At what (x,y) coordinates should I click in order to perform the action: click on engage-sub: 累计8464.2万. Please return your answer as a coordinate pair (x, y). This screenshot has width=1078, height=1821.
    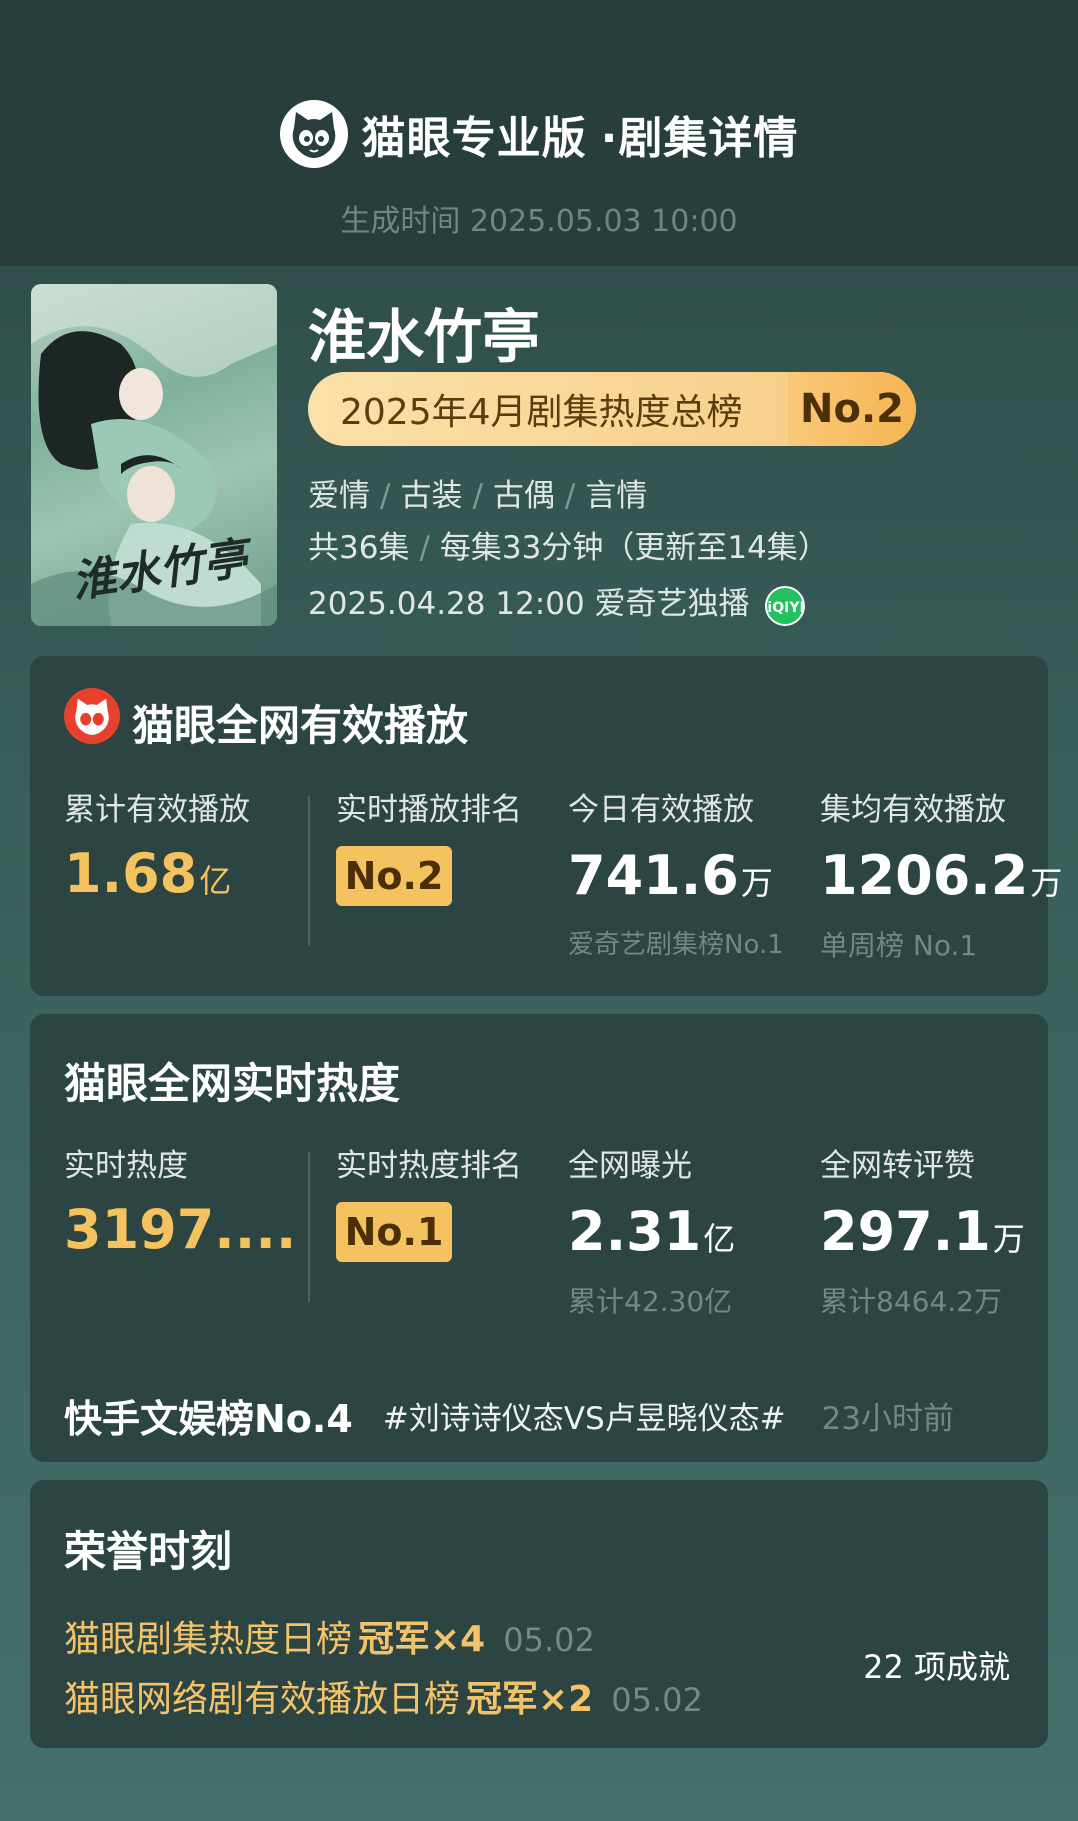
    Looking at the image, I should click on (911, 1301).